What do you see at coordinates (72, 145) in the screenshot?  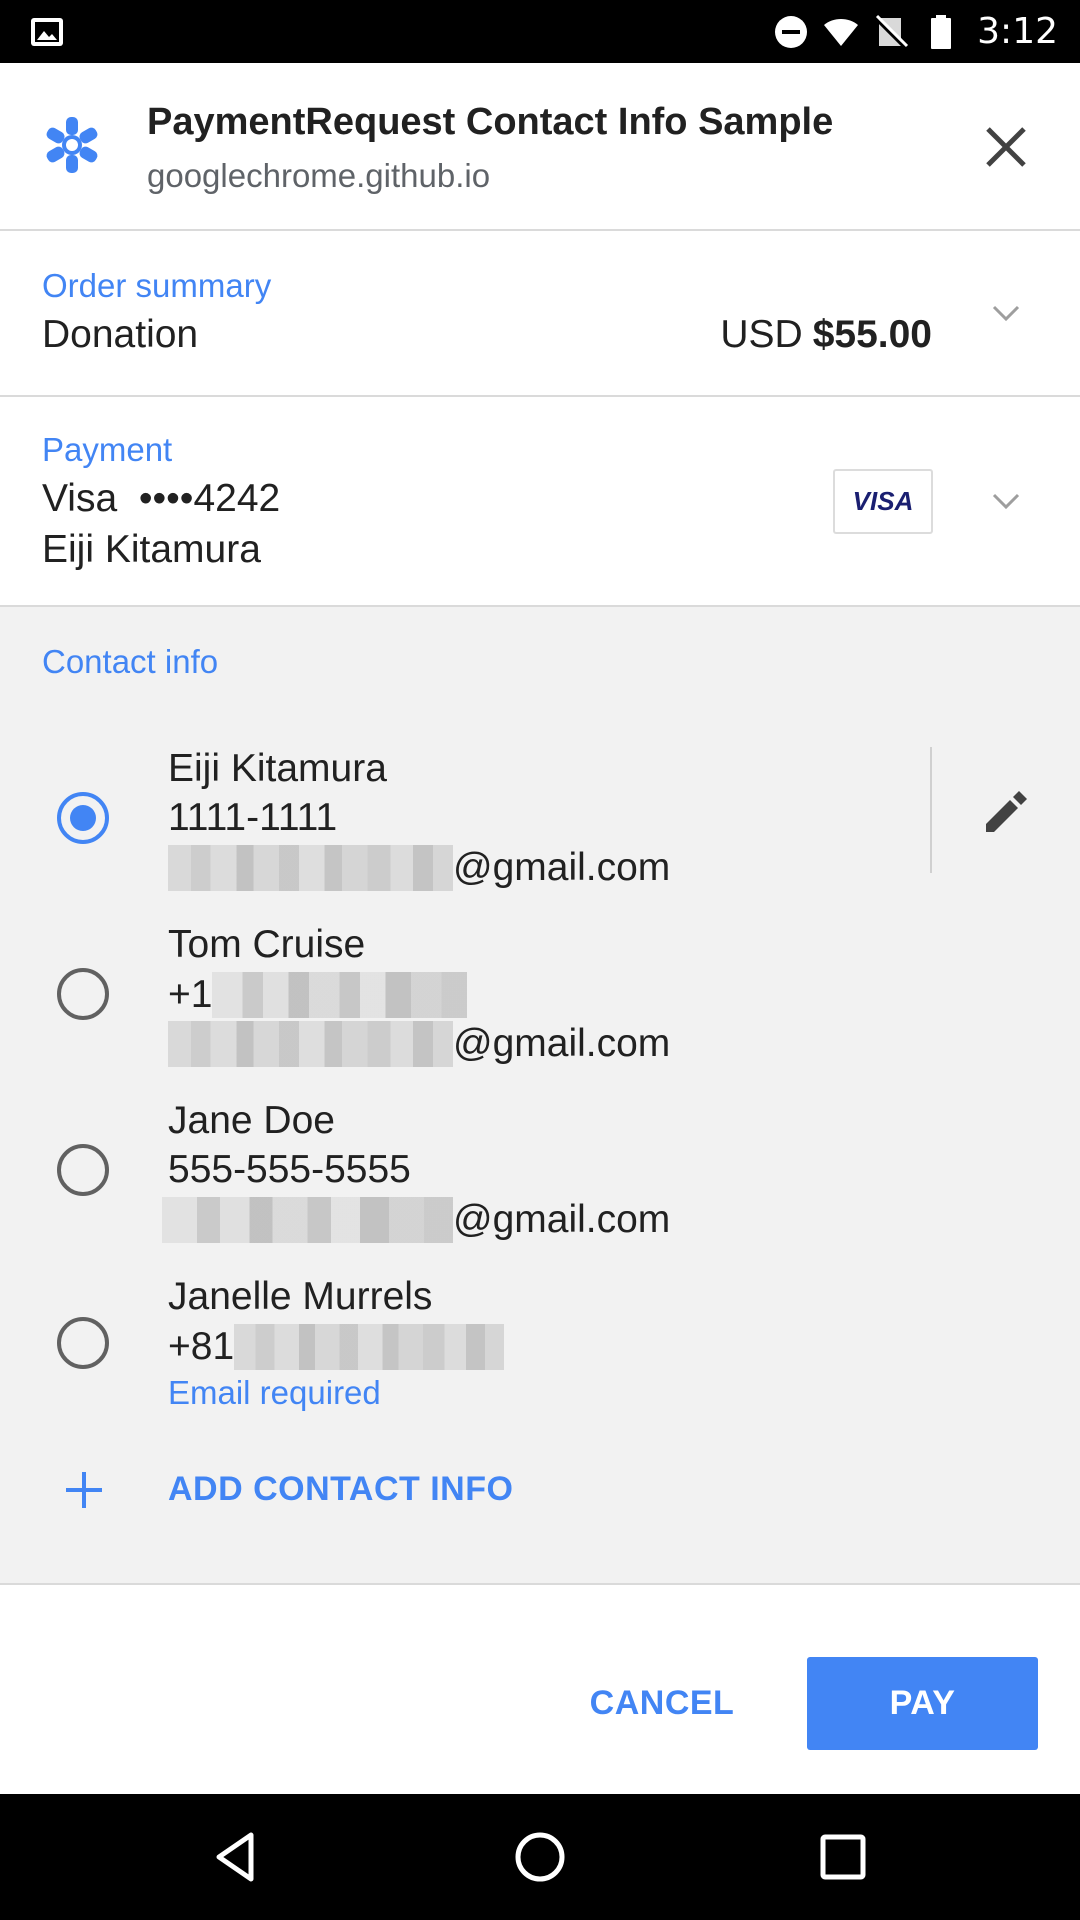 I see `asterisk-badge-icon` at bounding box center [72, 145].